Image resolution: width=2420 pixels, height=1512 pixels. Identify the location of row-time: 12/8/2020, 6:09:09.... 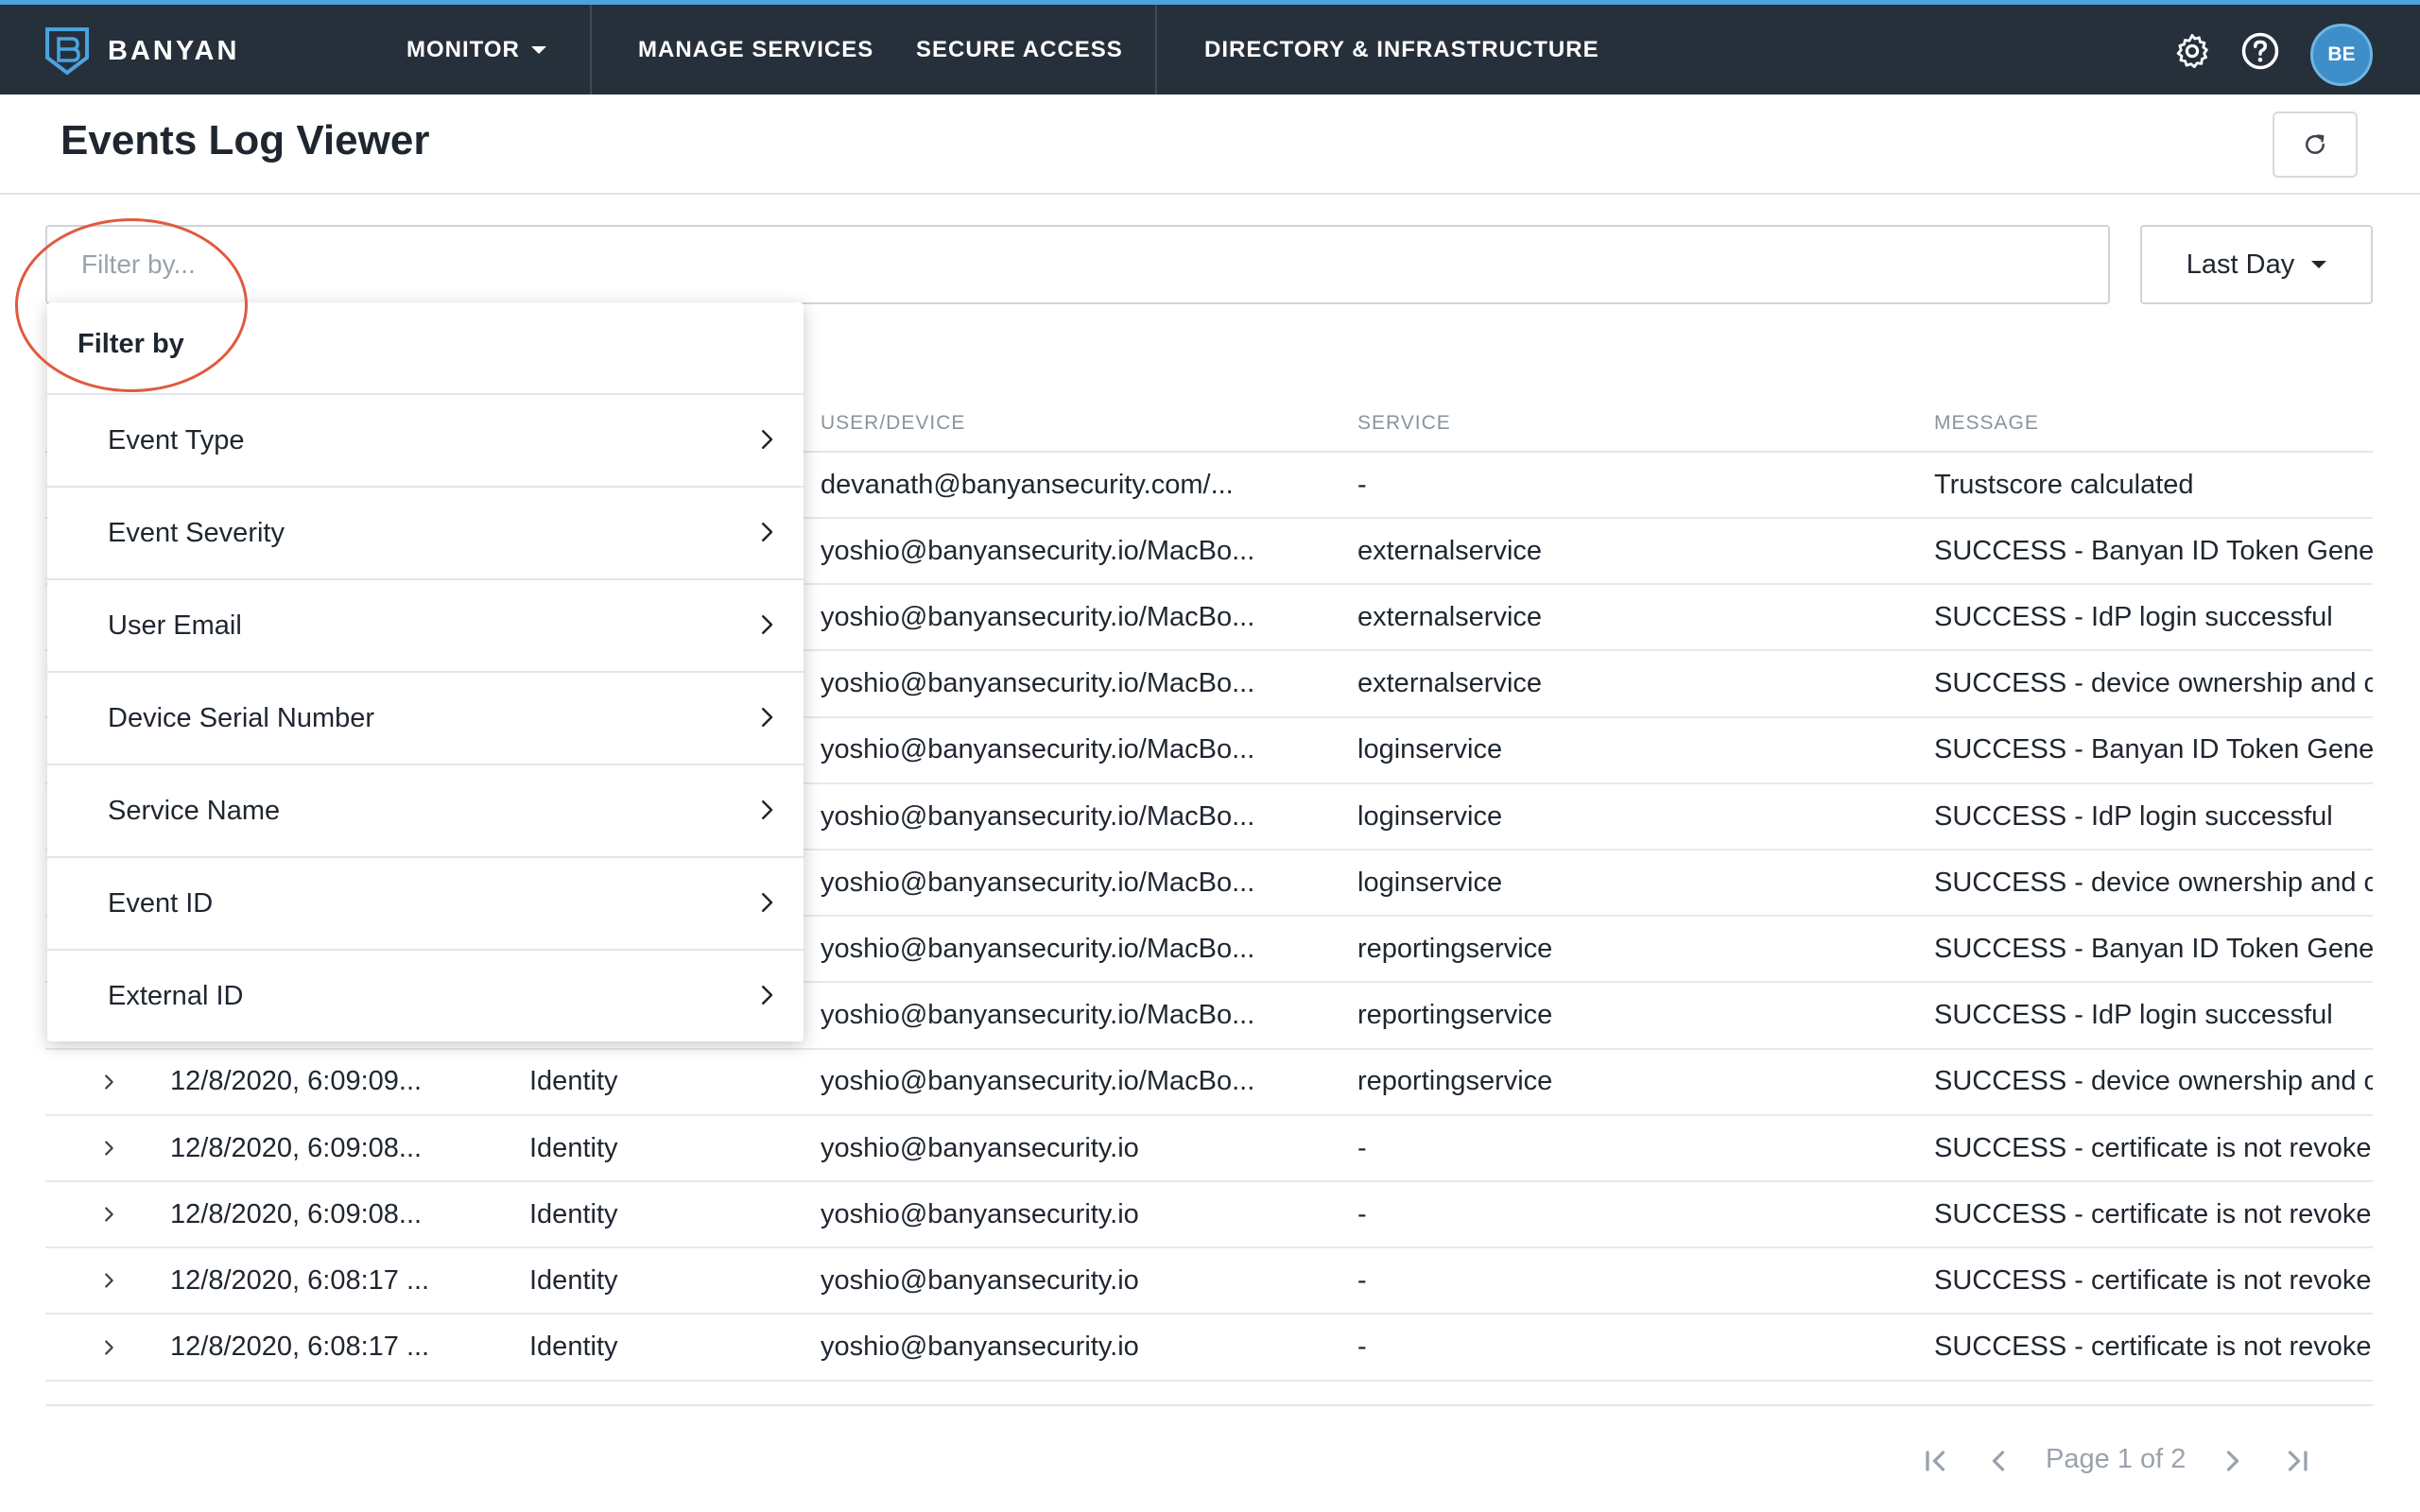
(296, 1081).